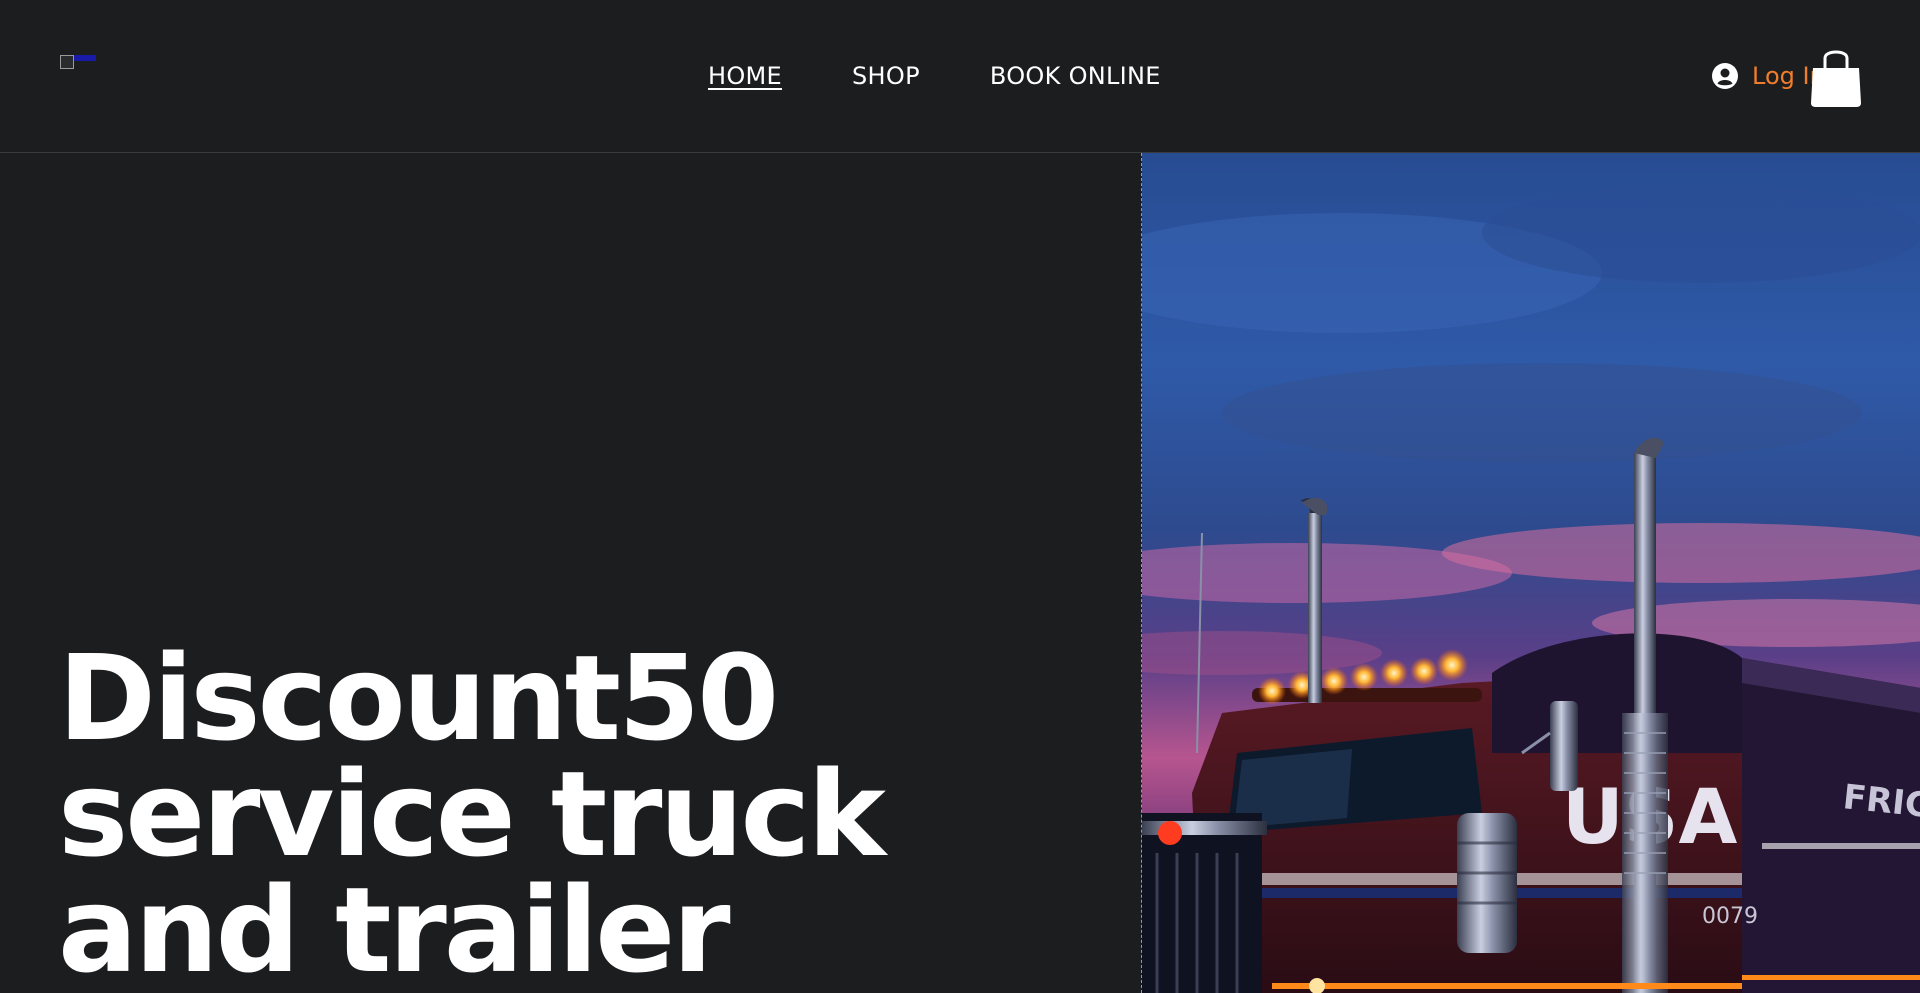  Describe the element at coordinates (394, 927) in the screenshot. I see `hero-headline-line-3: and trailer` at that location.